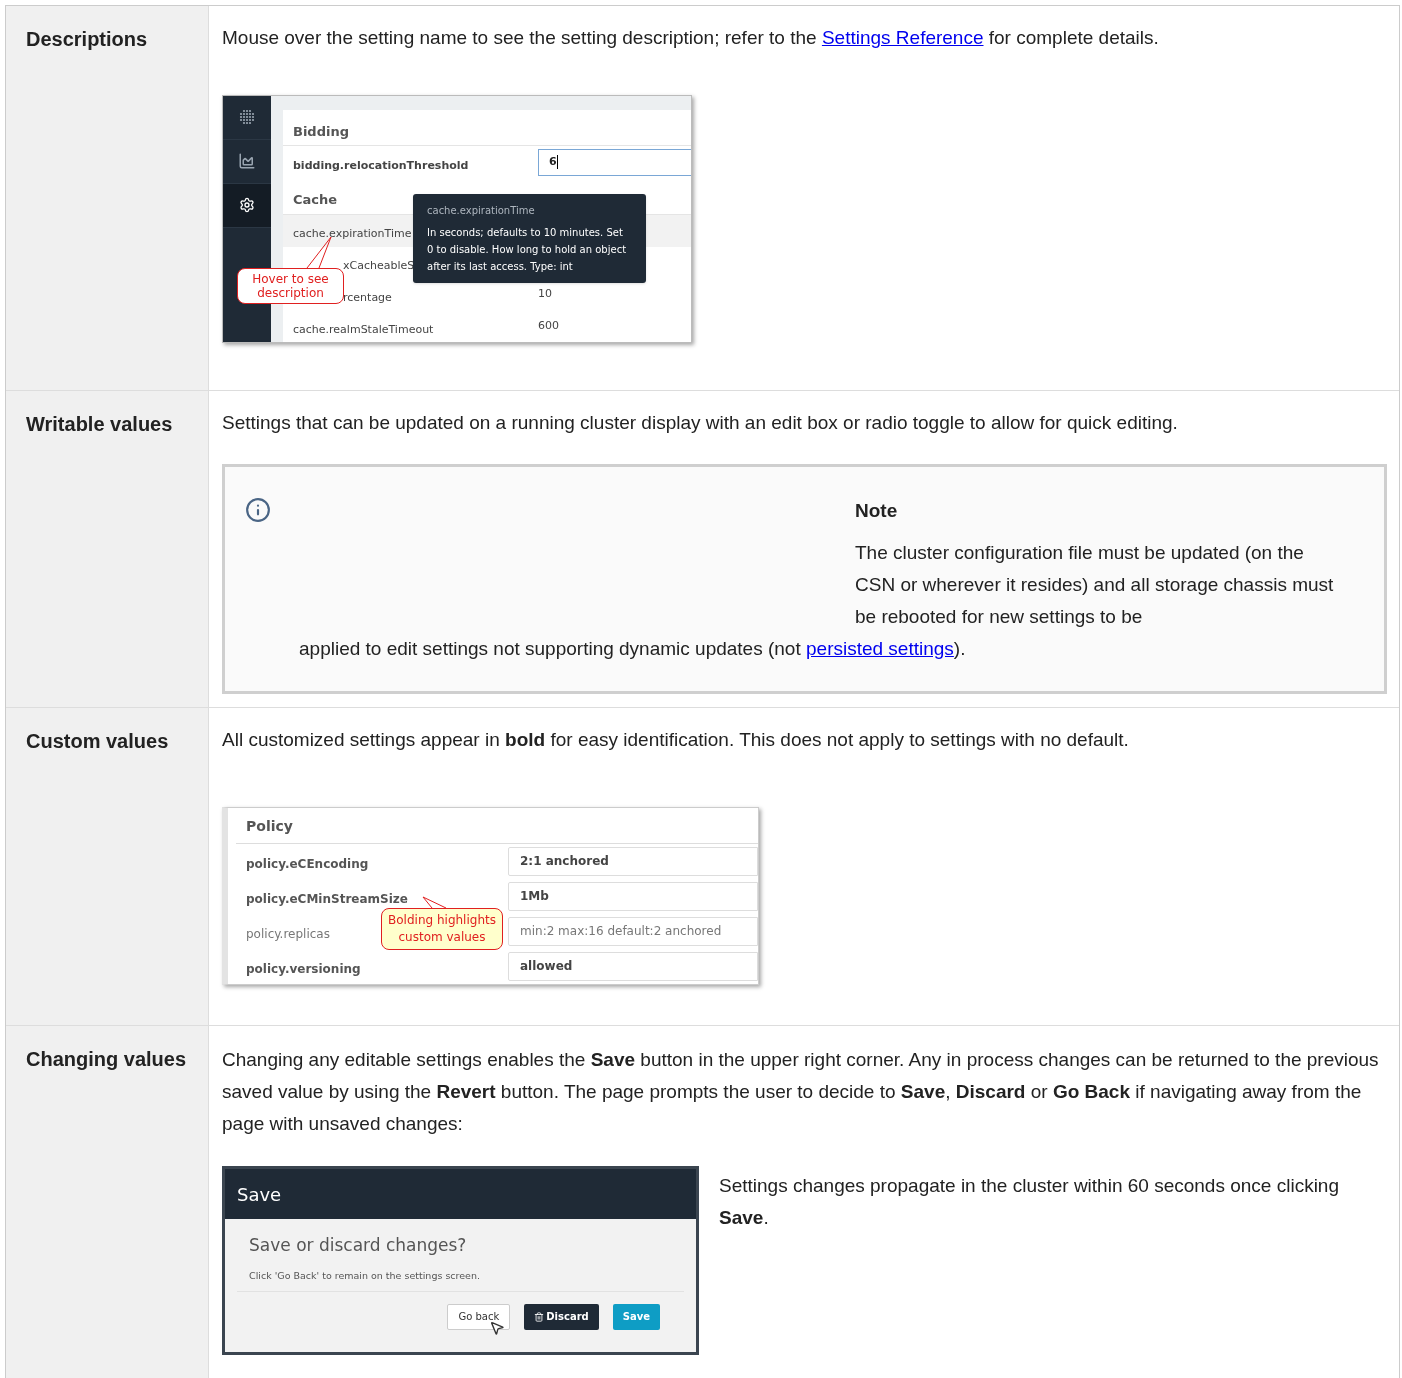  What do you see at coordinates (548, 326) in the screenshot?
I see `setting-value: 600` at bounding box center [548, 326].